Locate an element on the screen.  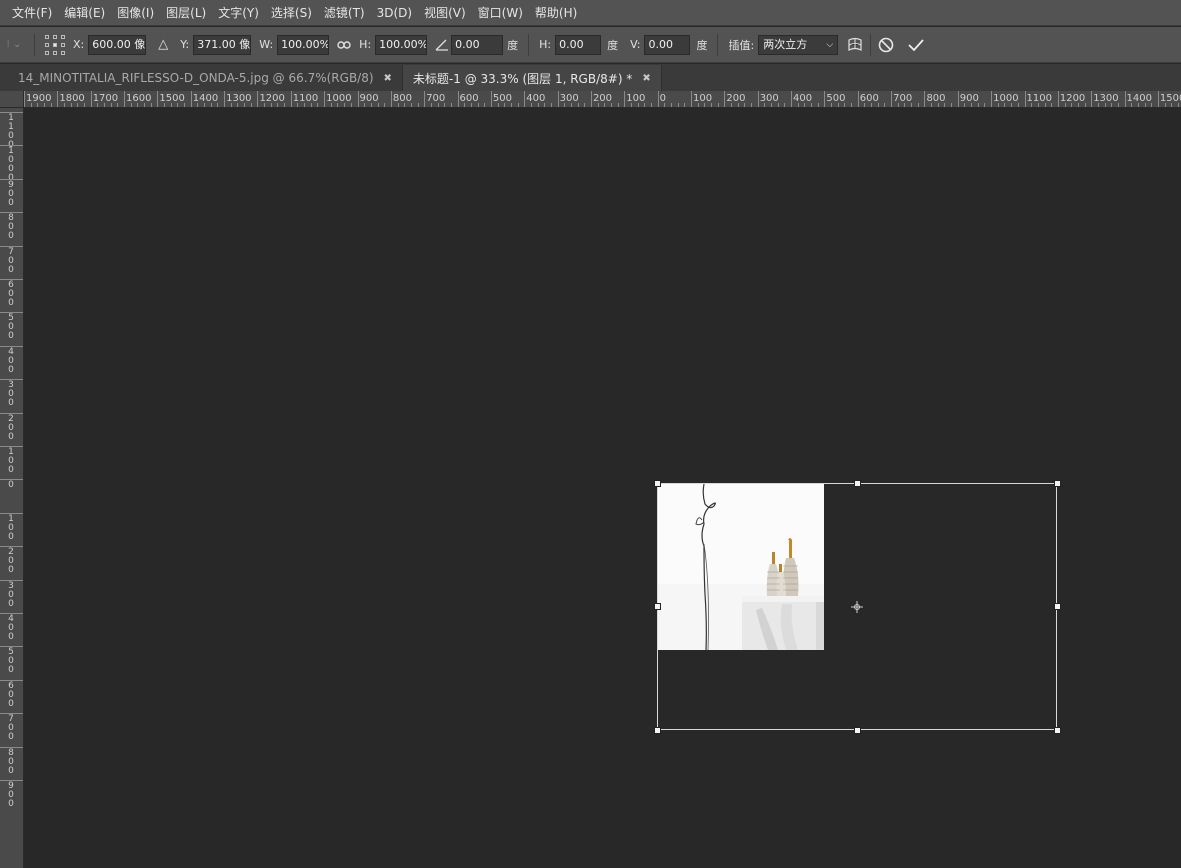
skew-h-label: H: is located at coordinates (545, 44).